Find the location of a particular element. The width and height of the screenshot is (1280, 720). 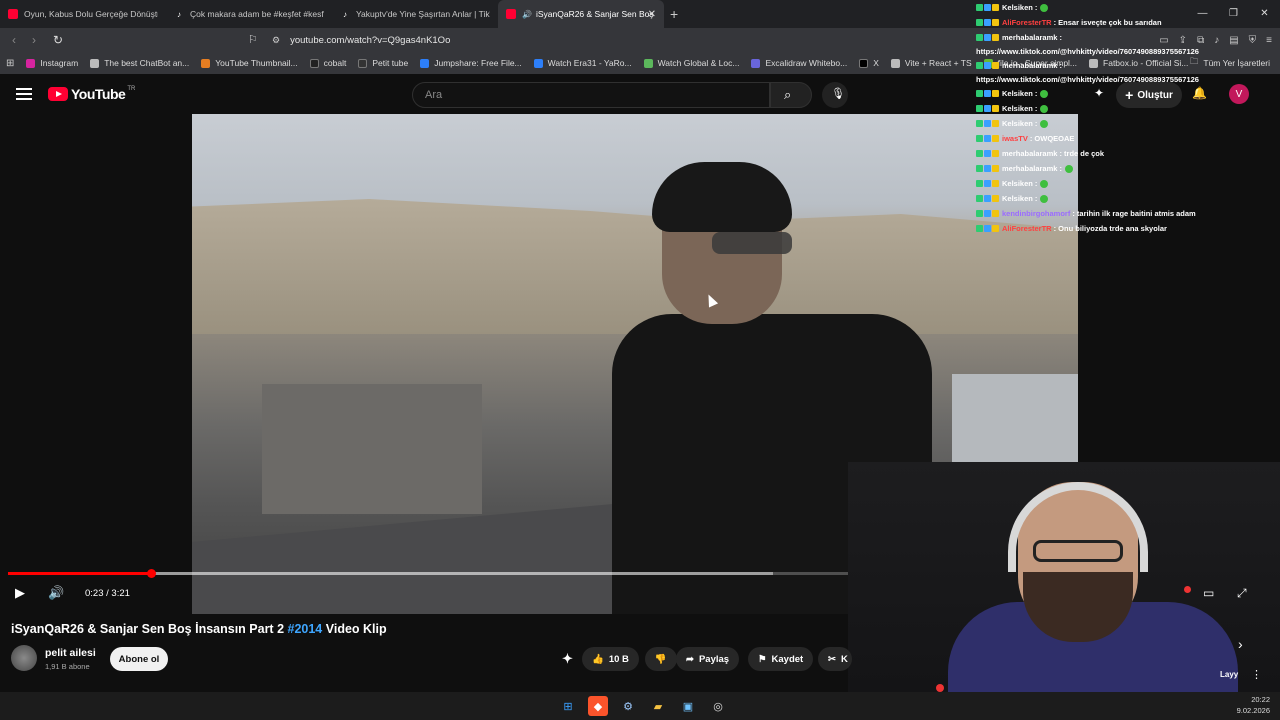

browser-tab: ♪ Çok makara adam be #keşfet #kesfet is located at coordinates (249, 14).